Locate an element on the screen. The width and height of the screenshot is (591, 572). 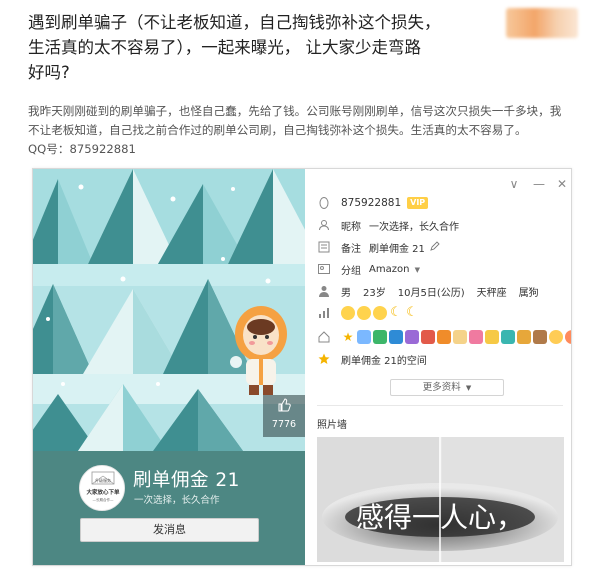
chinese-zodiac: 属狗 is located at coordinates (528, 293).